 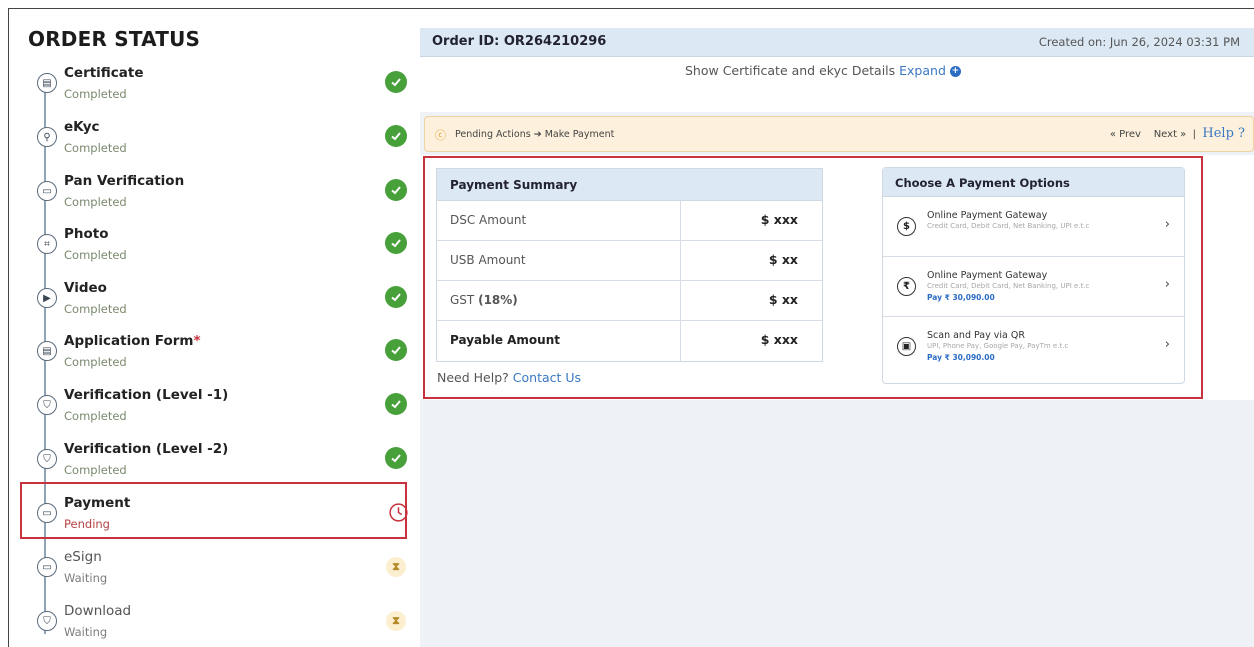 I want to click on step-label: eKyc, so click(x=82, y=127).